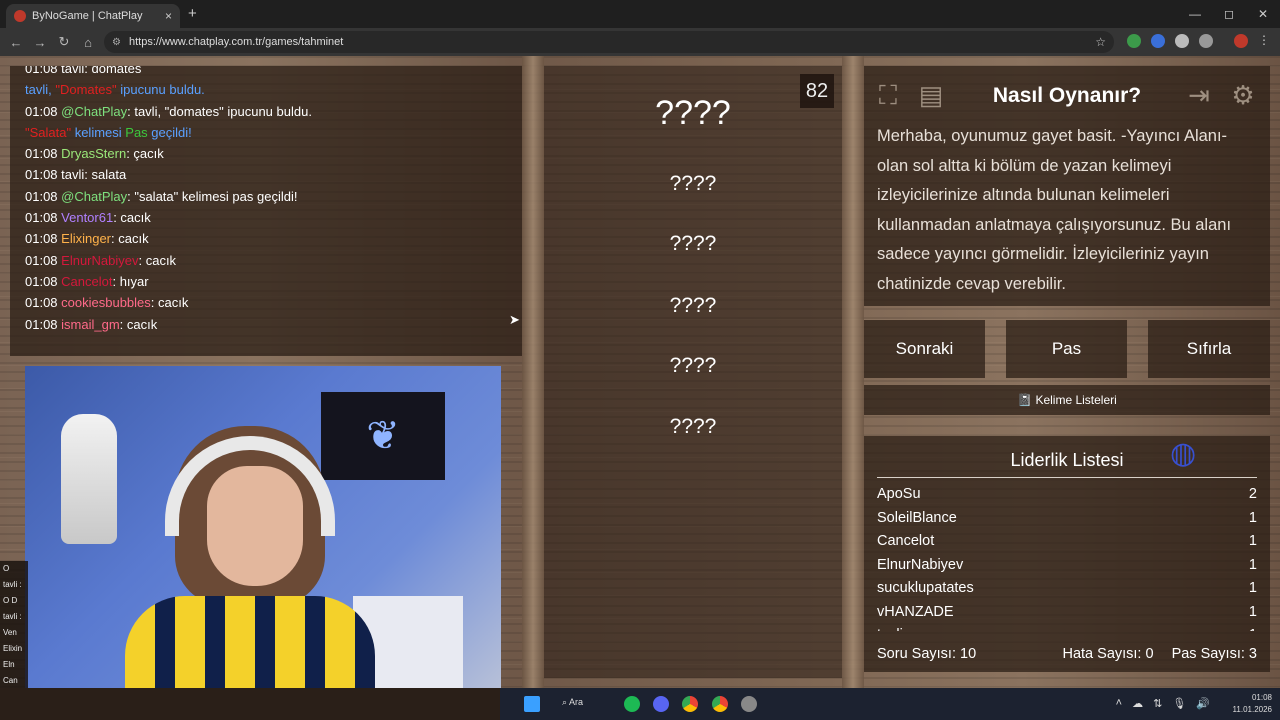 The width and height of the screenshot is (1280, 720). Describe the element at coordinates (266, 260) in the screenshot. I see `chat-line: 01:08 ElnurNabiyev: cacık` at that location.